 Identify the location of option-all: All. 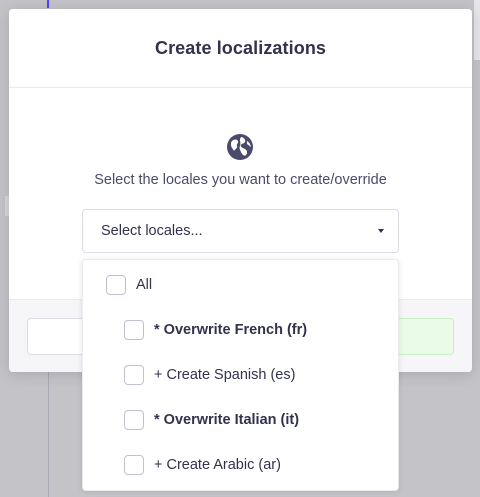
(240, 285).